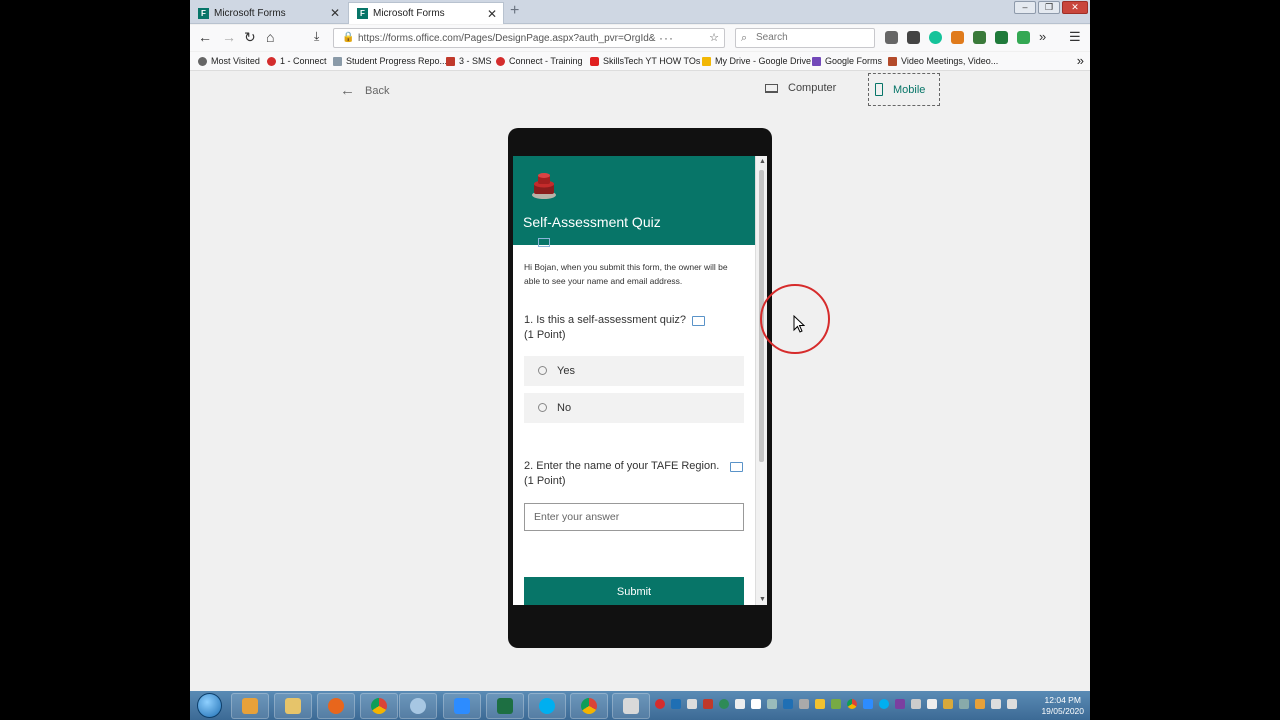 The width and height of the screenshot is (1280, 720). Describe the element at coordinates (904, 89) in the screenshot. I see `mobile-preview-button: Mobile` at that location.